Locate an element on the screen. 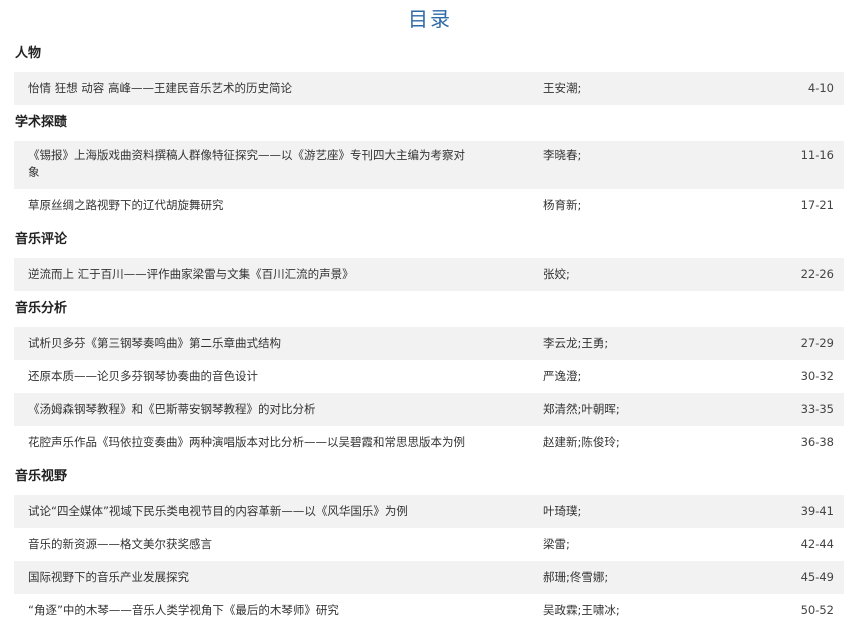 This screenshot has height=627, width=860. toc-entry: 草原丝绸之路视野下的辽代胡旋舞研究 杨育新; 17-21 is located at coordinates (429, 205).